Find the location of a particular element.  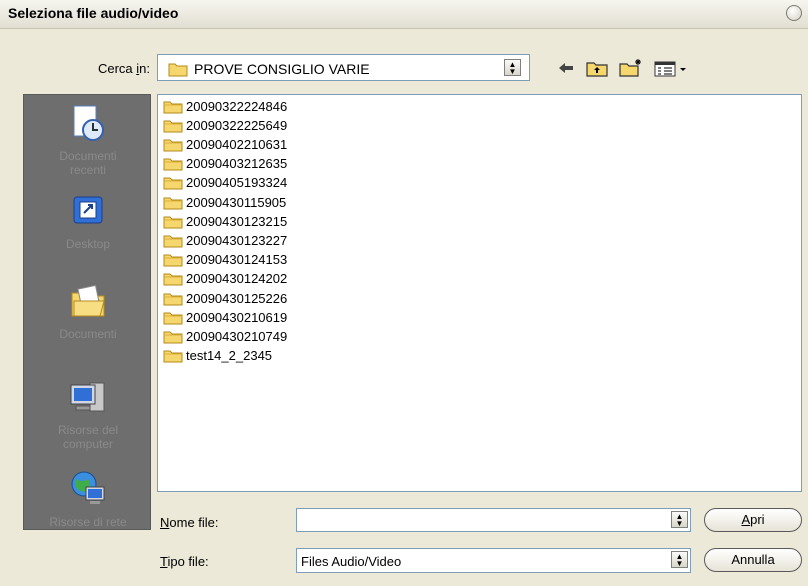

new-folder-icon is located at coordinates (631, 68).